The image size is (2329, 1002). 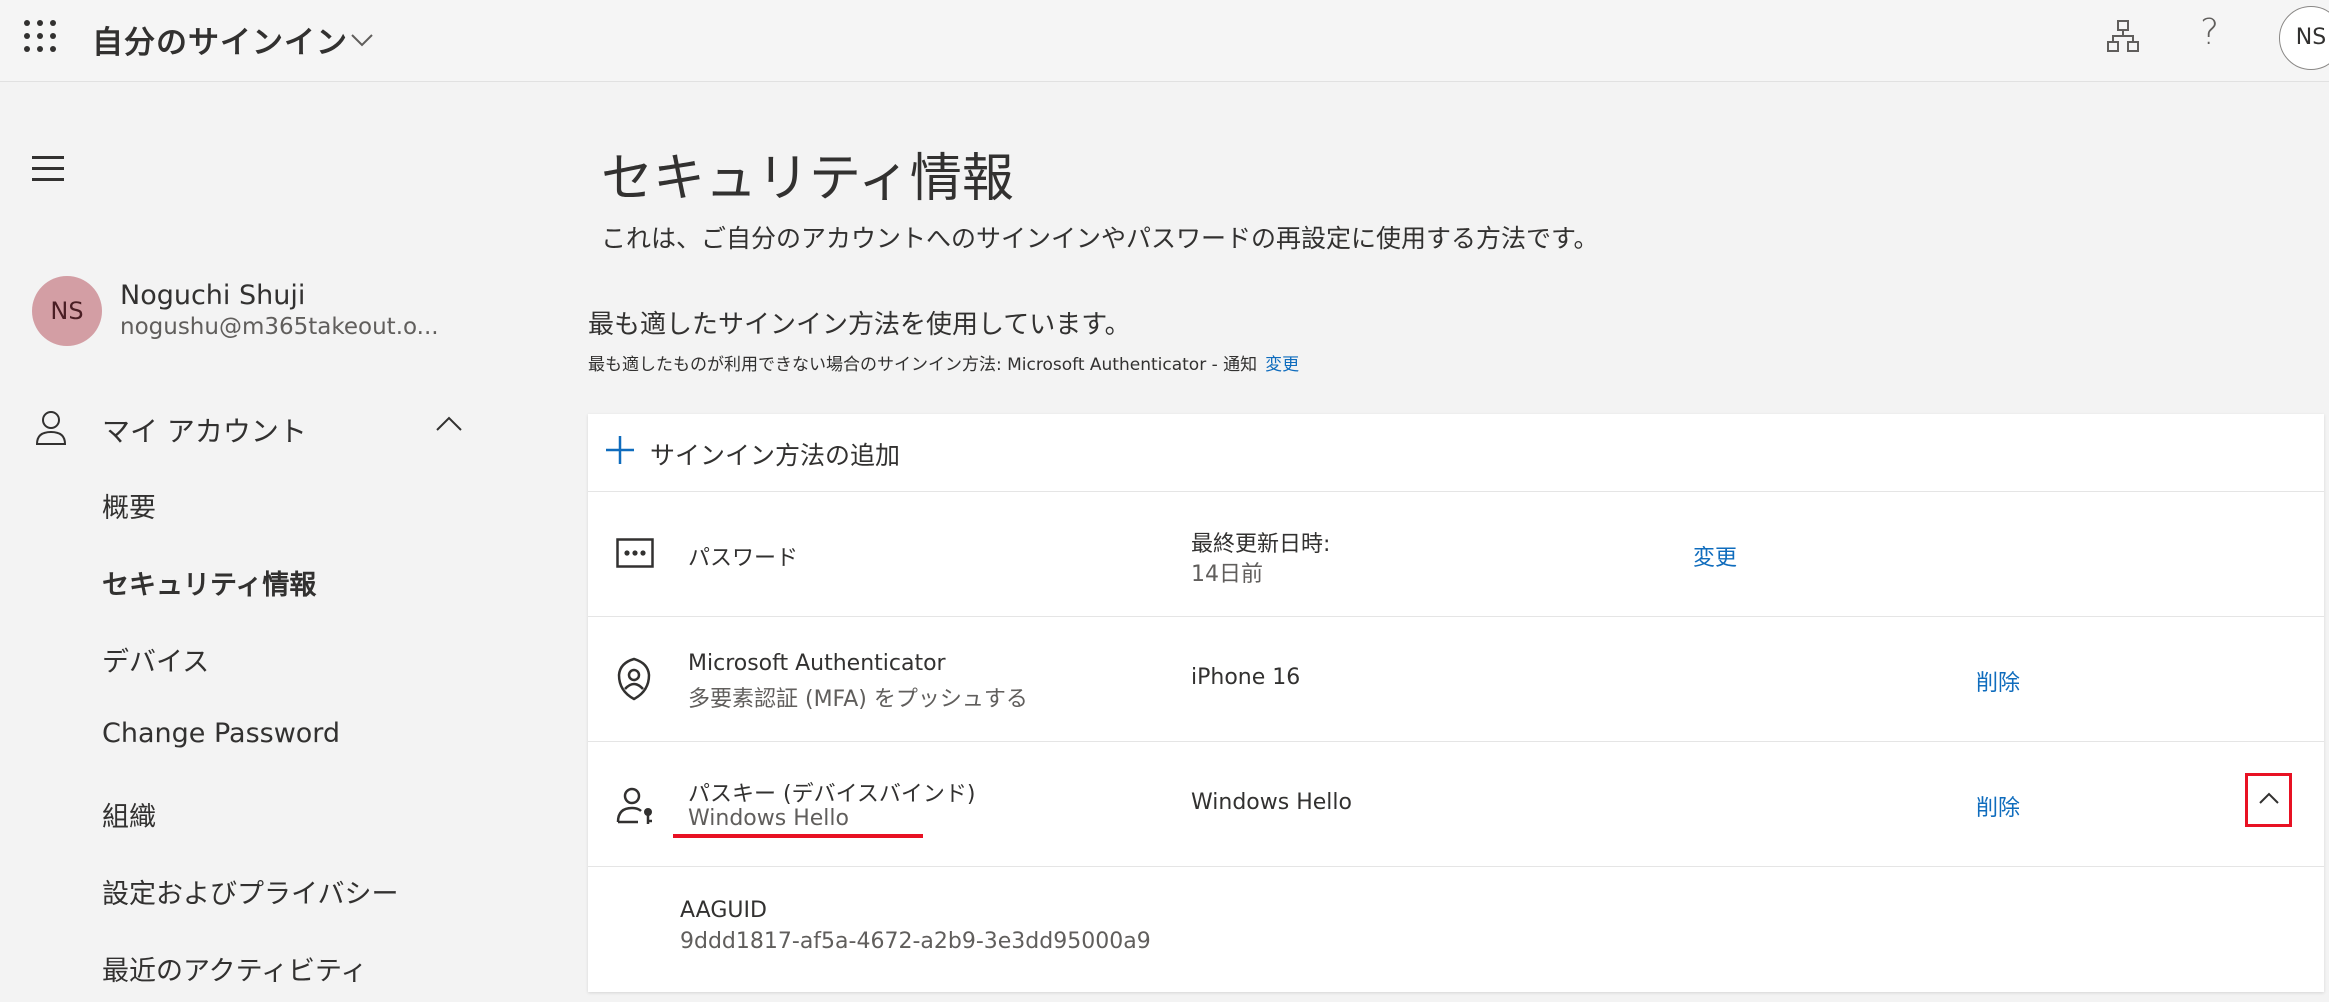 What do you see at coordinates (775, 455) in the screenshot?
I see `add-method-label: サインイン方法の追加` at bounding box center [775, 455].